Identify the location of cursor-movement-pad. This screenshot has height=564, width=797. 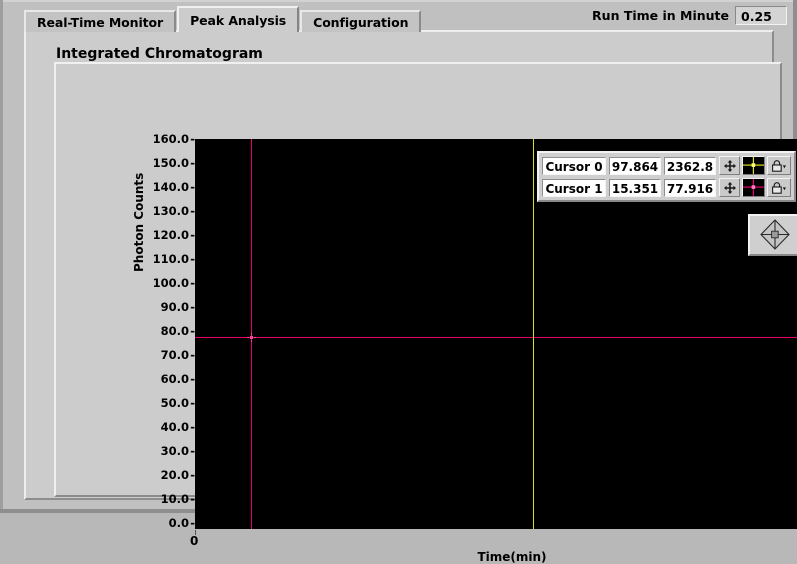
(772, 235).